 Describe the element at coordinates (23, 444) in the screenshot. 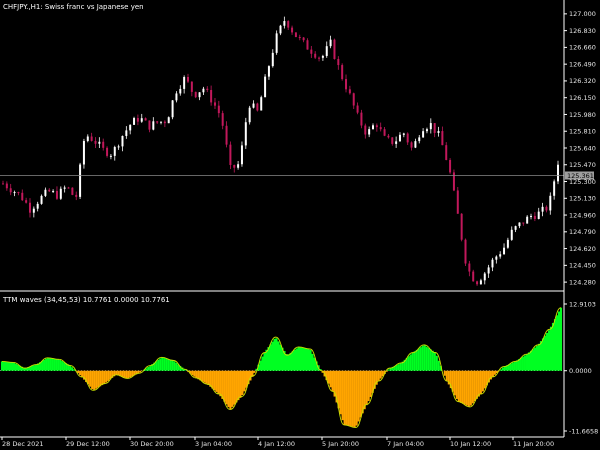

I see `time-tick-label: 28 Dec 2021` at that location.